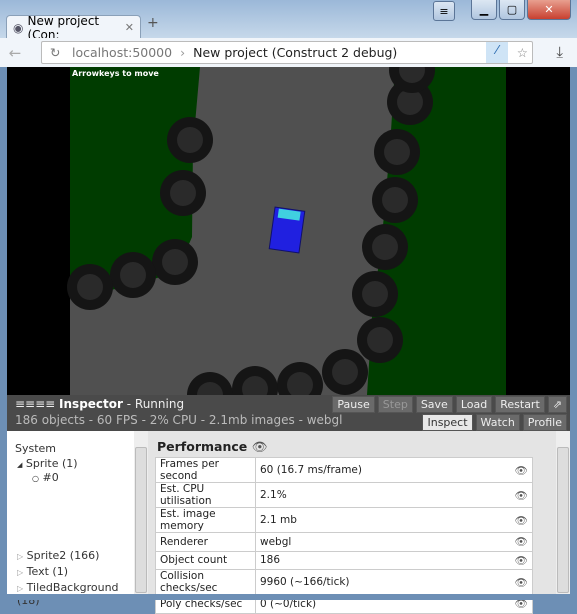  What do you see at coordinates (115, 73) in the screenshot?
I see `game-hint-text: Arrowkeys to move` at bounding box center [115, 73].